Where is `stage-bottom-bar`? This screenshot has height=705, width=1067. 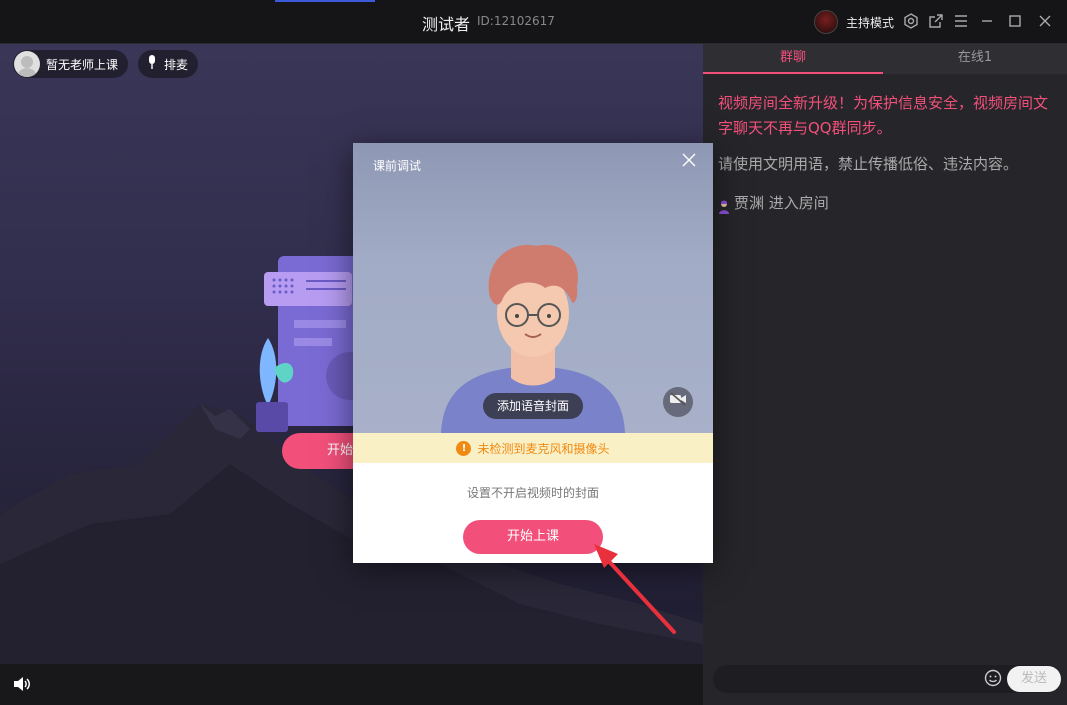 stage-bottom-bar is located at coordinates (351, 684).